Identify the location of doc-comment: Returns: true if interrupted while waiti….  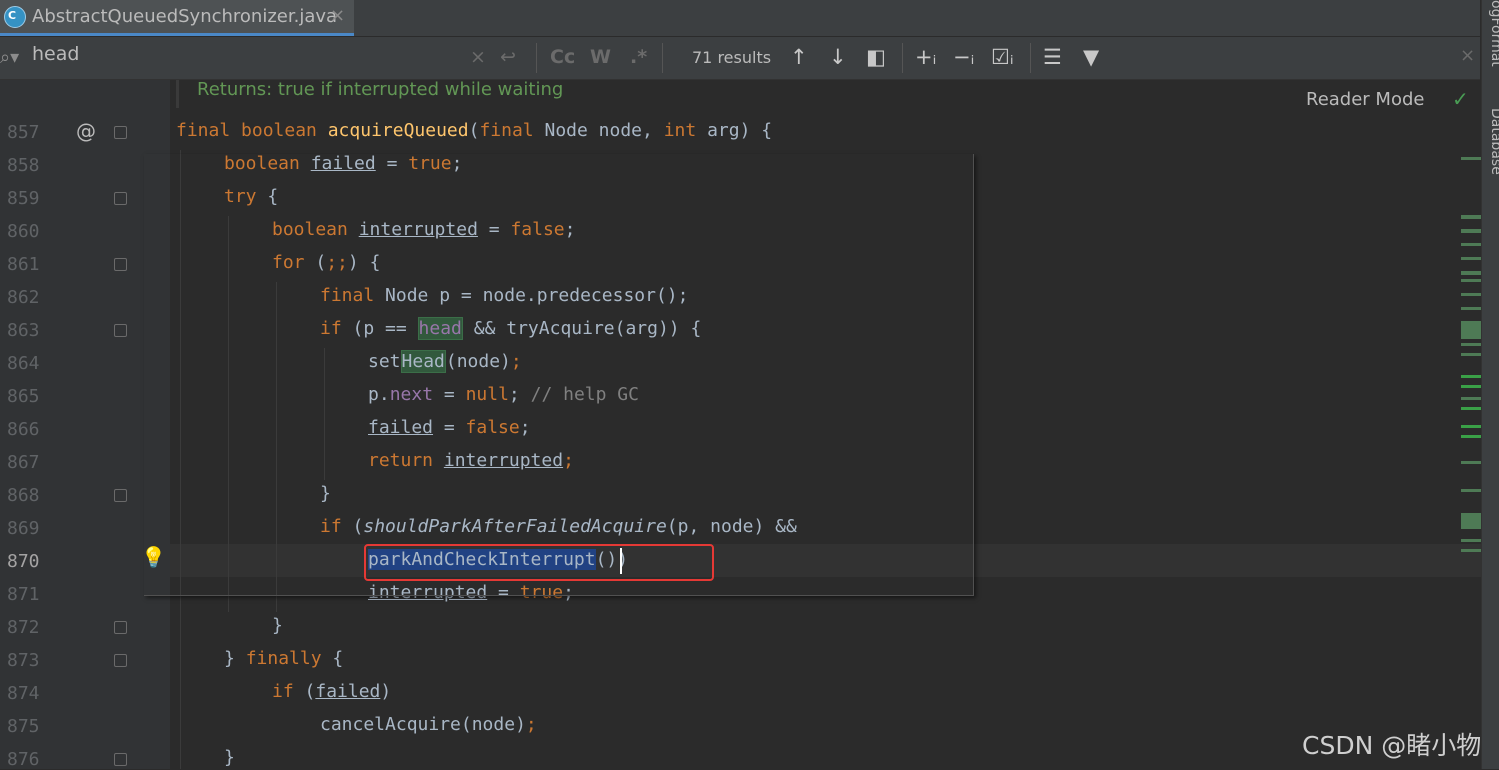
(380, 89).